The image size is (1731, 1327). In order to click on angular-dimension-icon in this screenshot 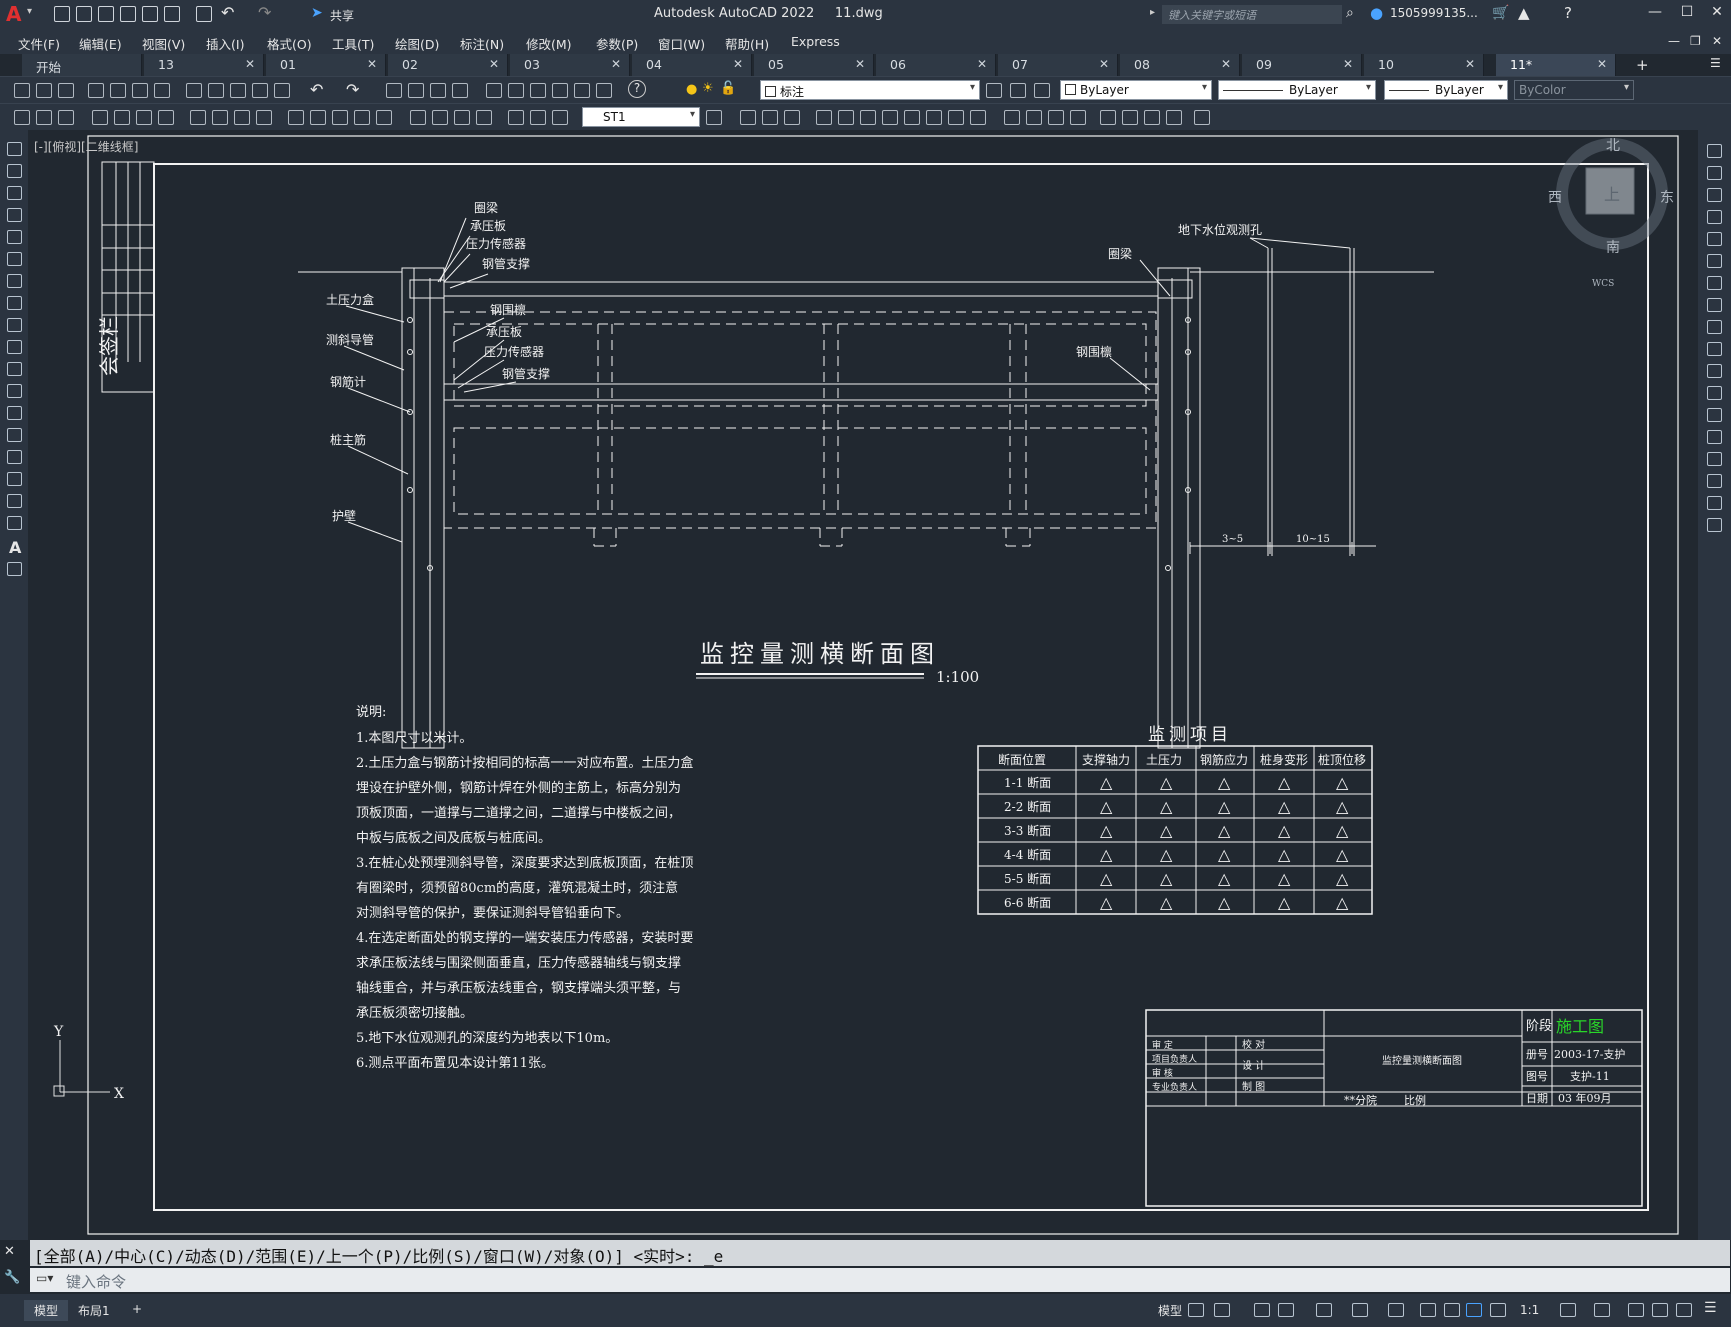, I will do `click(264, 117)`.